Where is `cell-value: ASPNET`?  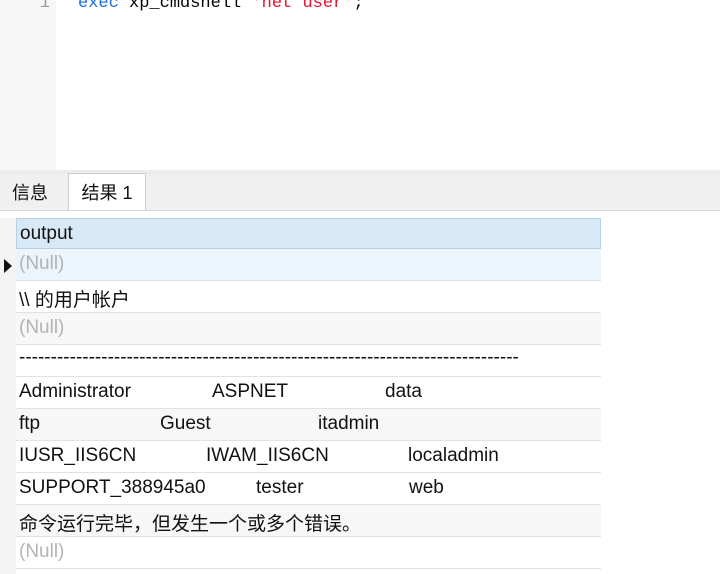
cell-value: ASPNET is located at coordinates (250, 391).